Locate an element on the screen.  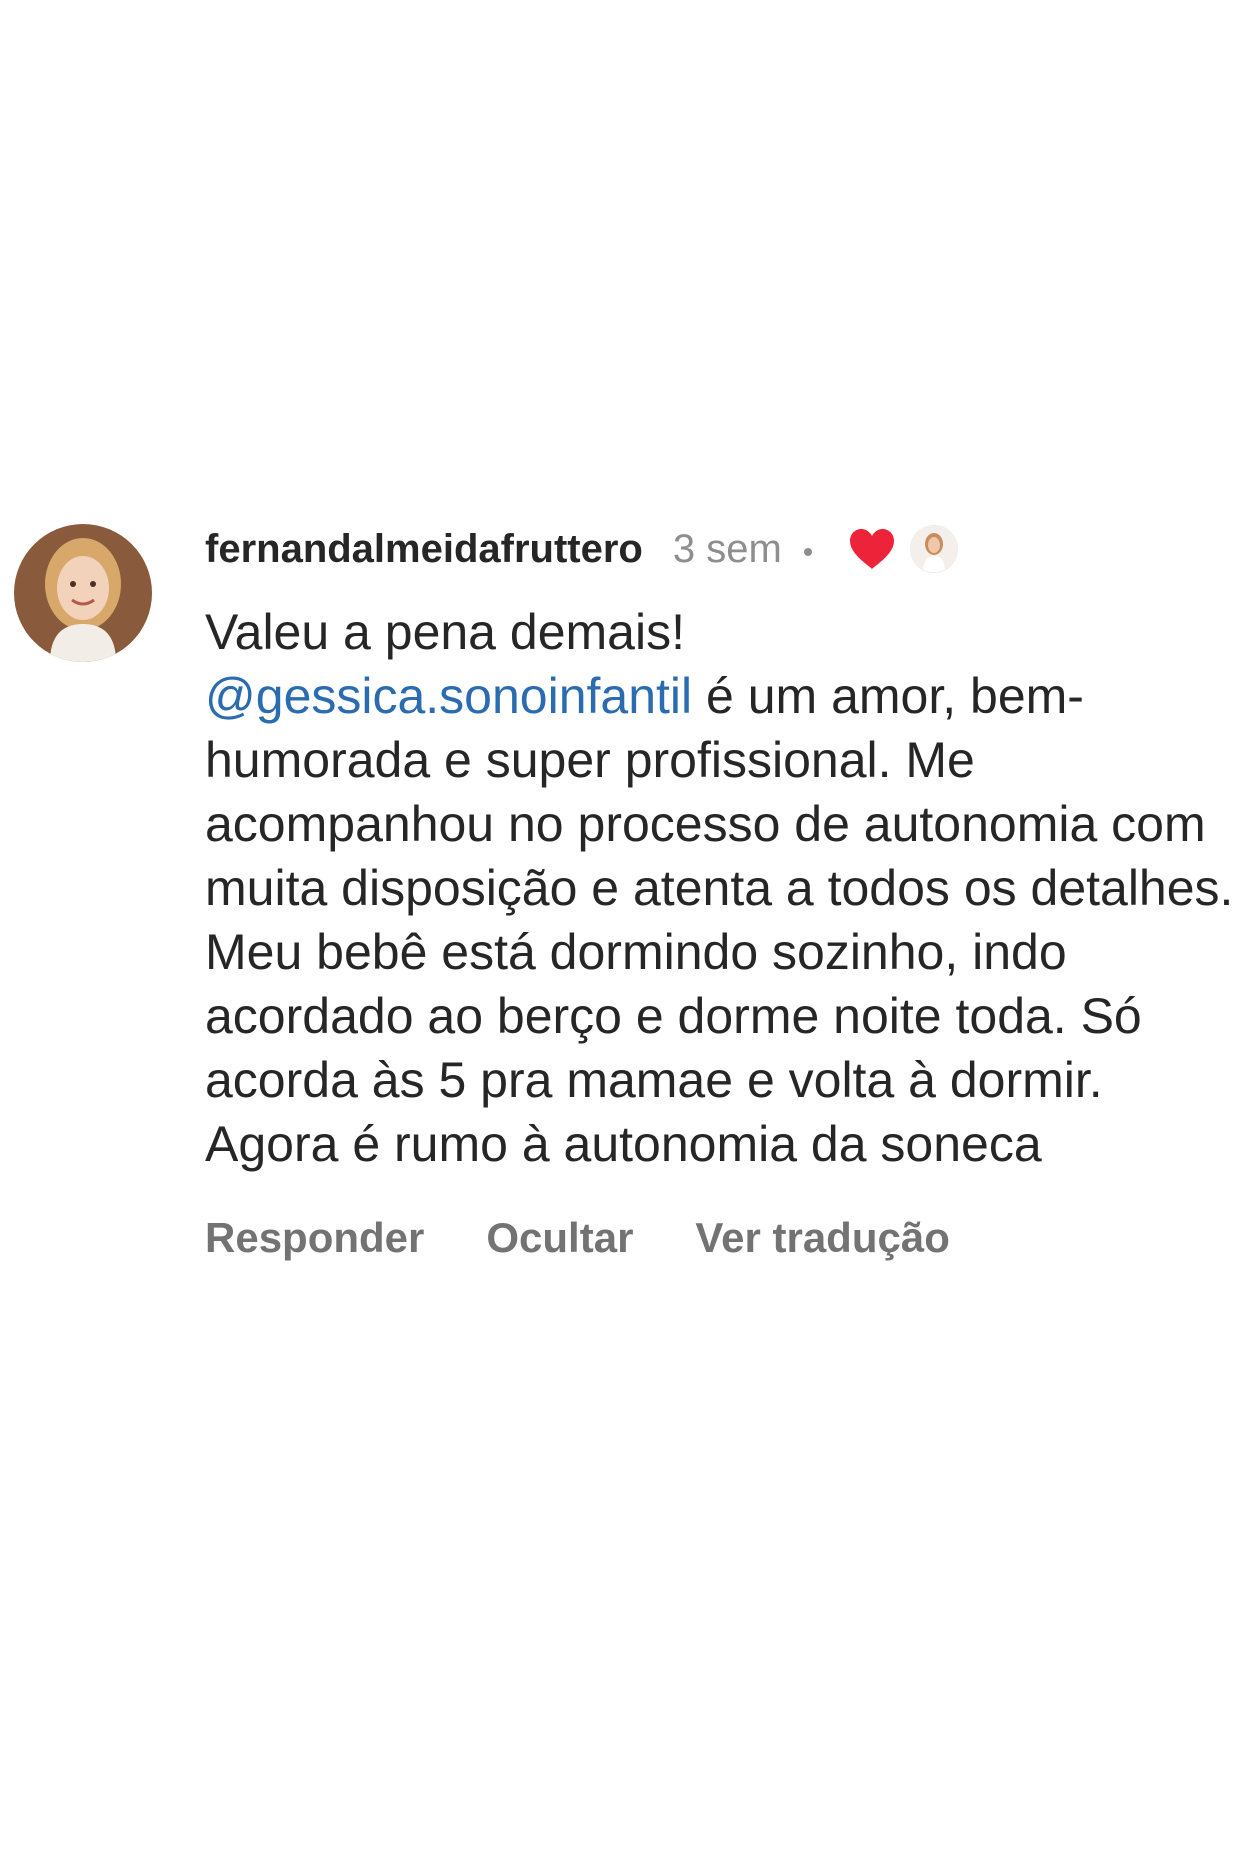
comment-actions: Responder Ocultar Ver tradução is located at coordinates (725, 1238).